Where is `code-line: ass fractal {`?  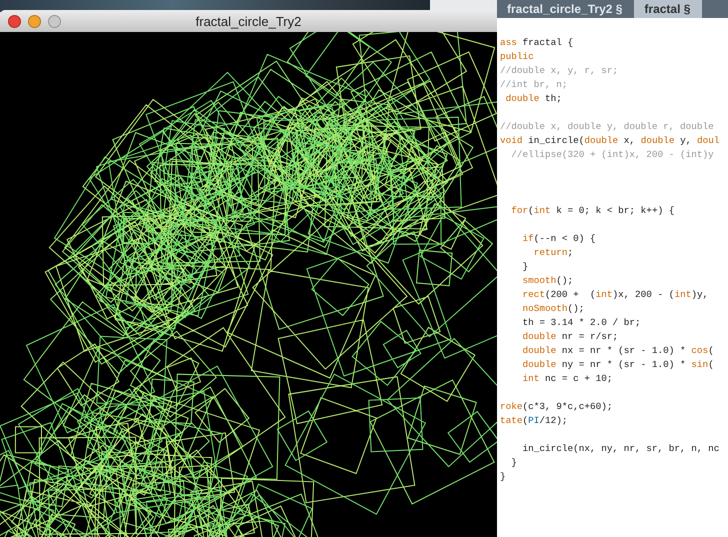
code-line: ass fractal { is located at coordinates (537, 43).